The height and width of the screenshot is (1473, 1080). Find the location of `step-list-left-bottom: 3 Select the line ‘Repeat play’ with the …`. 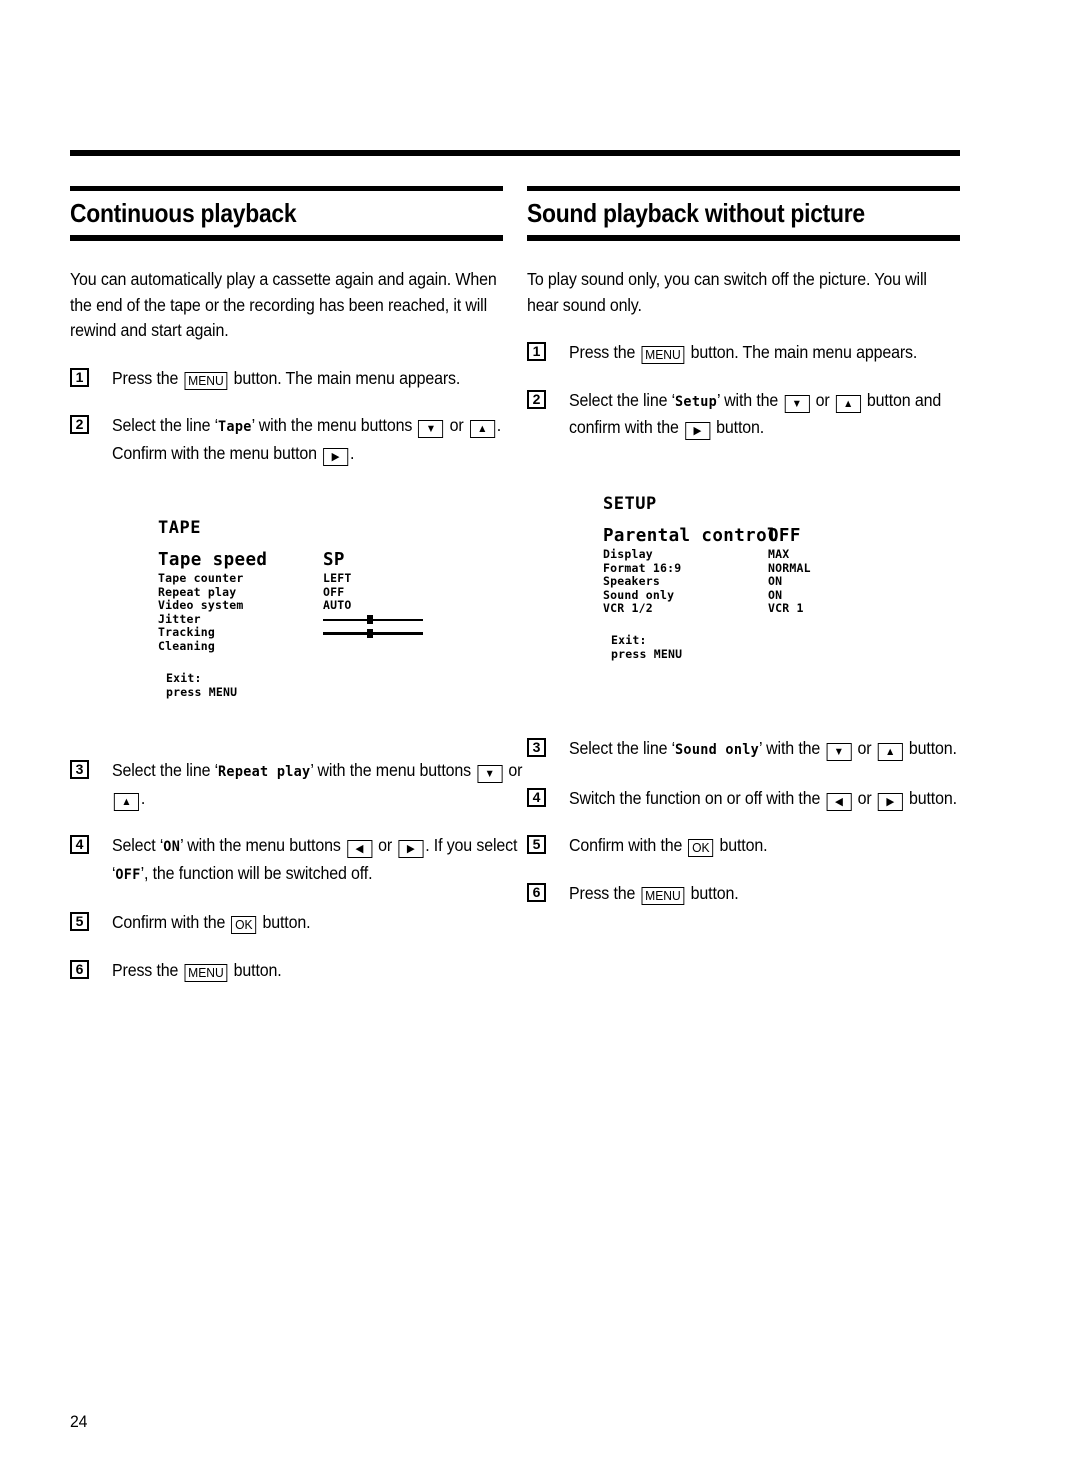

step-list-left-bottom: 3 Select the line ‘Repeat play’ with the … is located at coordinates (297, 859).